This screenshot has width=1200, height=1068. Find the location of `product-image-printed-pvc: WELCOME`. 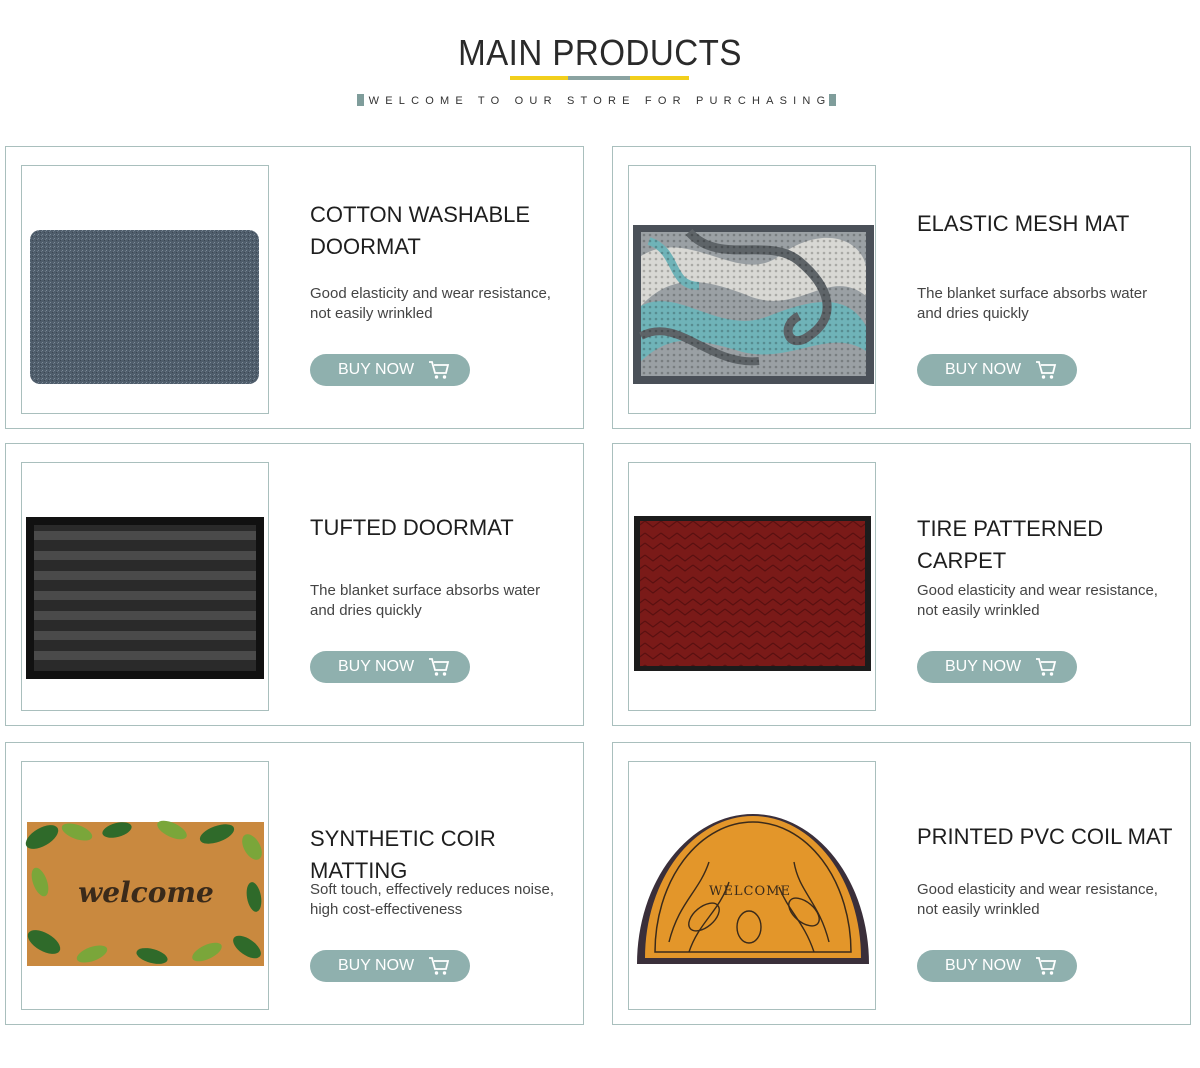

product-image-printed-pvc: WELCOME is located at coordinates (752, 885).